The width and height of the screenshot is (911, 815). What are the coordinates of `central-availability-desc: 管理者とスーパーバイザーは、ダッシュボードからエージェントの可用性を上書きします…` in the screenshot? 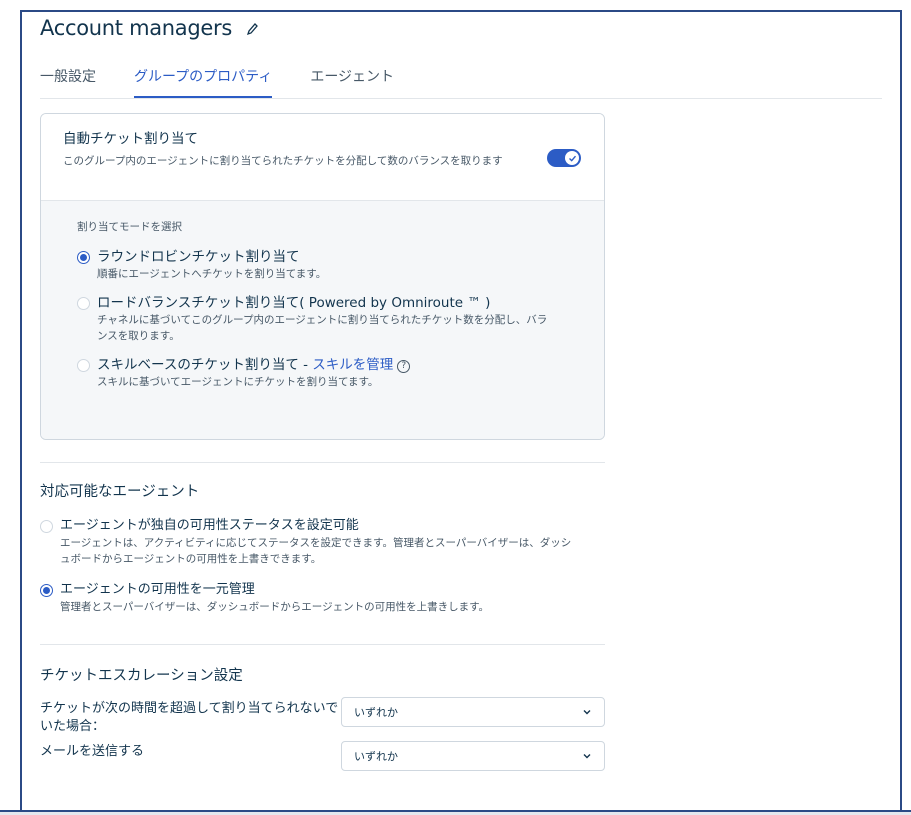 It's located at (275, 607).